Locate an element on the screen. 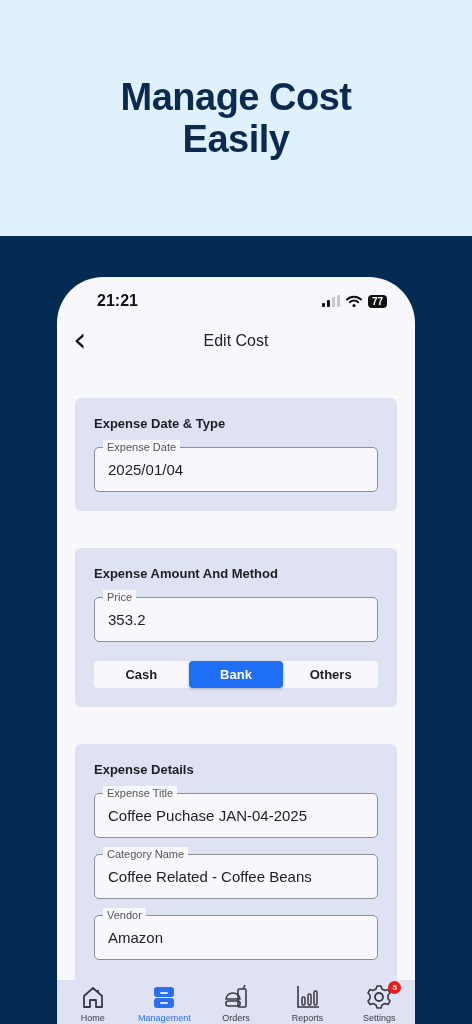 The height and width of the screenshot is (1024, 472). input-field: Category Name Coffee Related - Coffee Beans is located at coordinates (236, 873).